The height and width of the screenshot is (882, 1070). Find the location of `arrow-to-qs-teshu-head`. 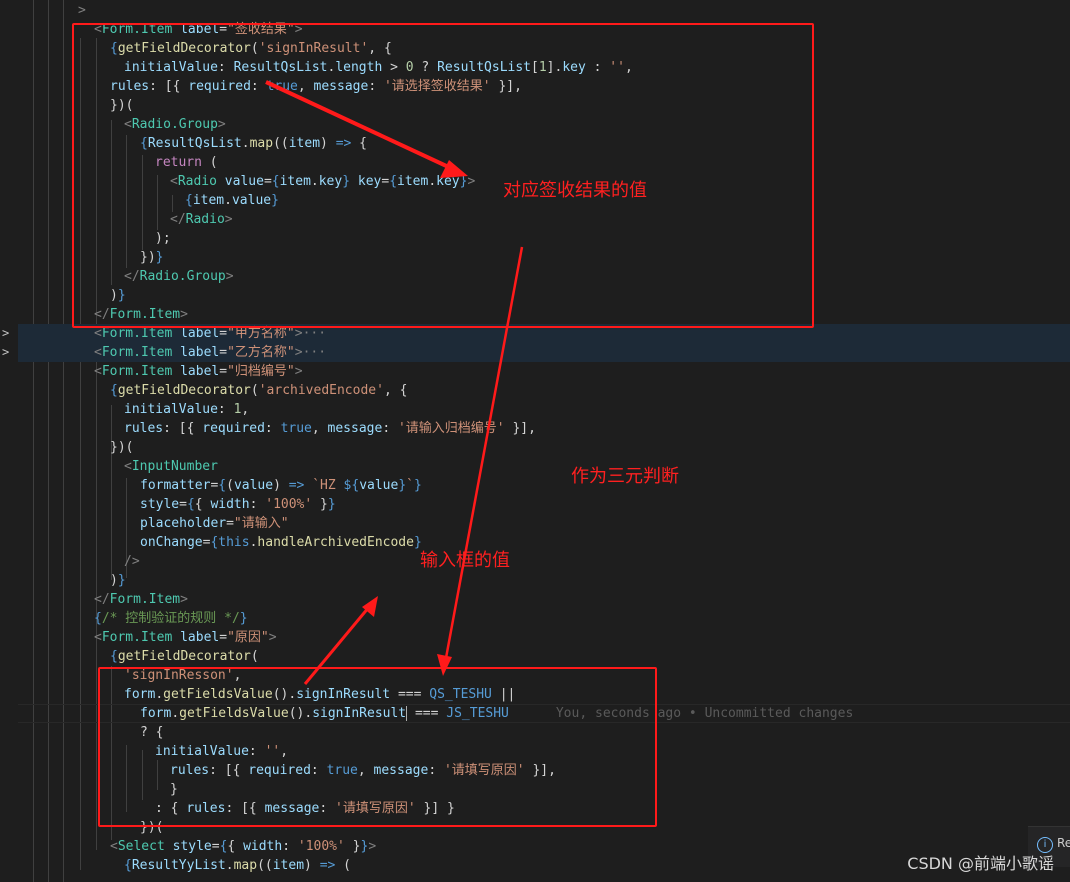

arrow-to-qs-teshu-head is located at coordinates (444, 665).